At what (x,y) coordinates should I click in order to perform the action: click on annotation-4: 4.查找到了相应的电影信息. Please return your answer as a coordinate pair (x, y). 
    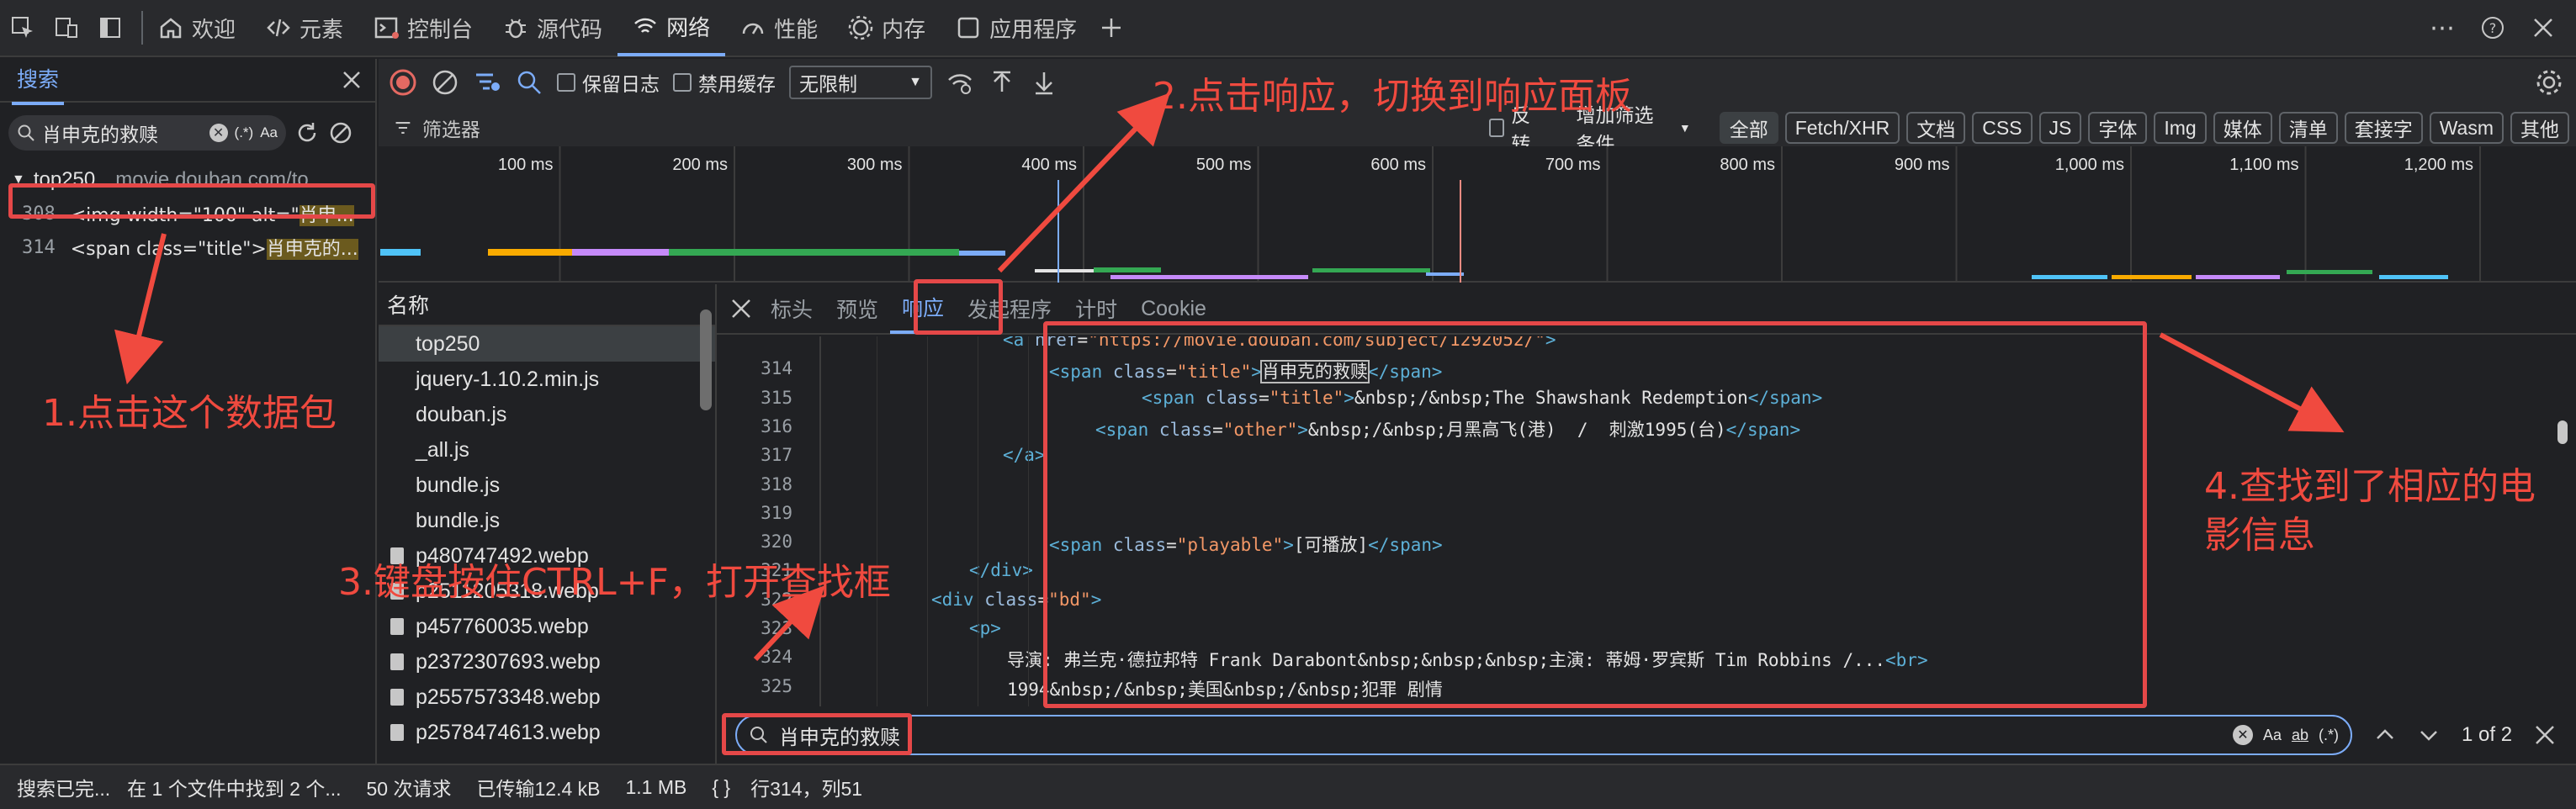
    Looking at the image, I should click on (2370, 511).